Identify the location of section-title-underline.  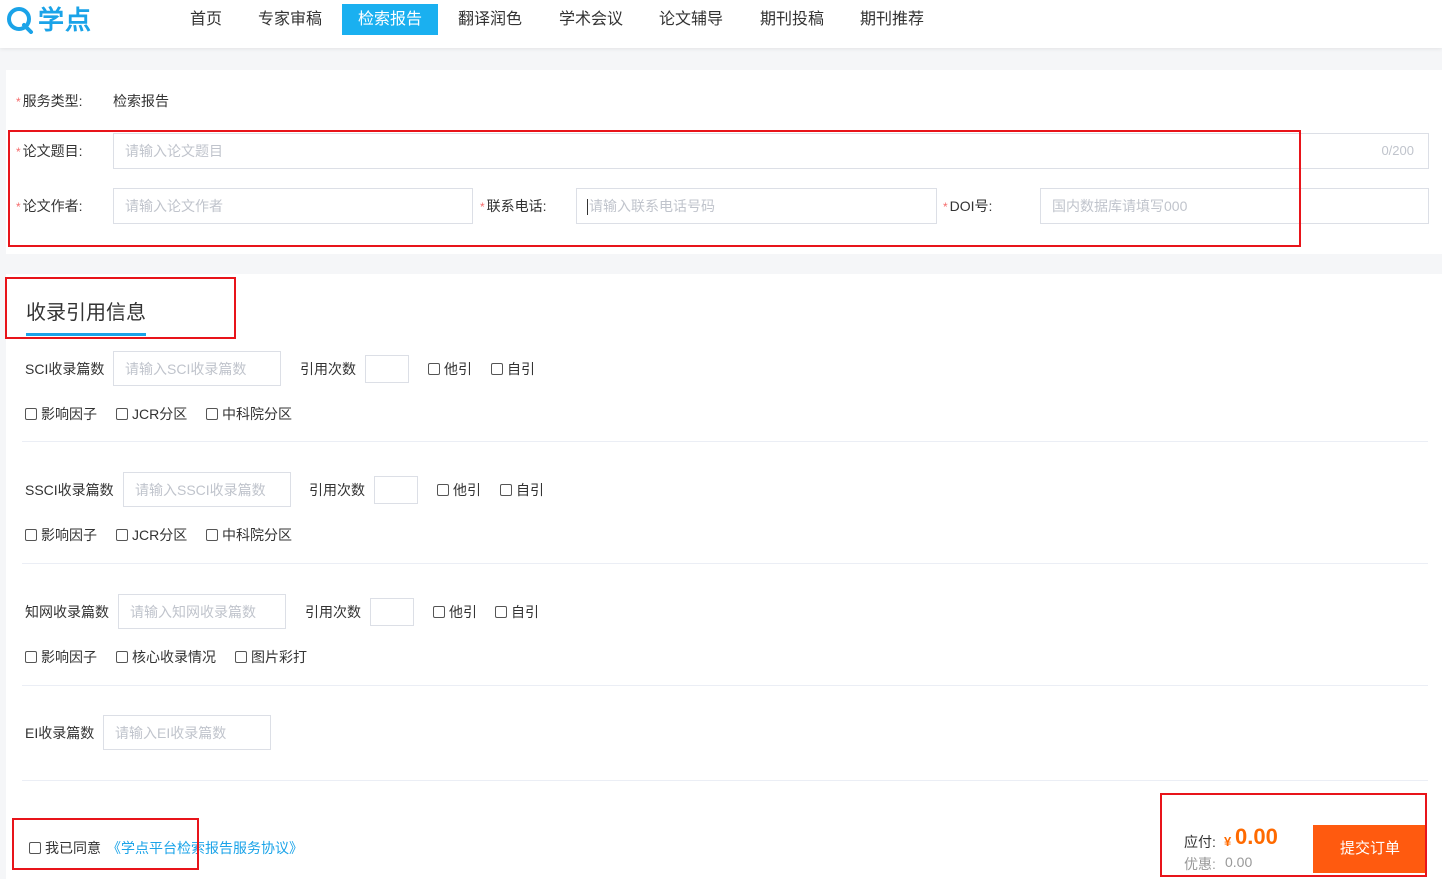
(86, 334).